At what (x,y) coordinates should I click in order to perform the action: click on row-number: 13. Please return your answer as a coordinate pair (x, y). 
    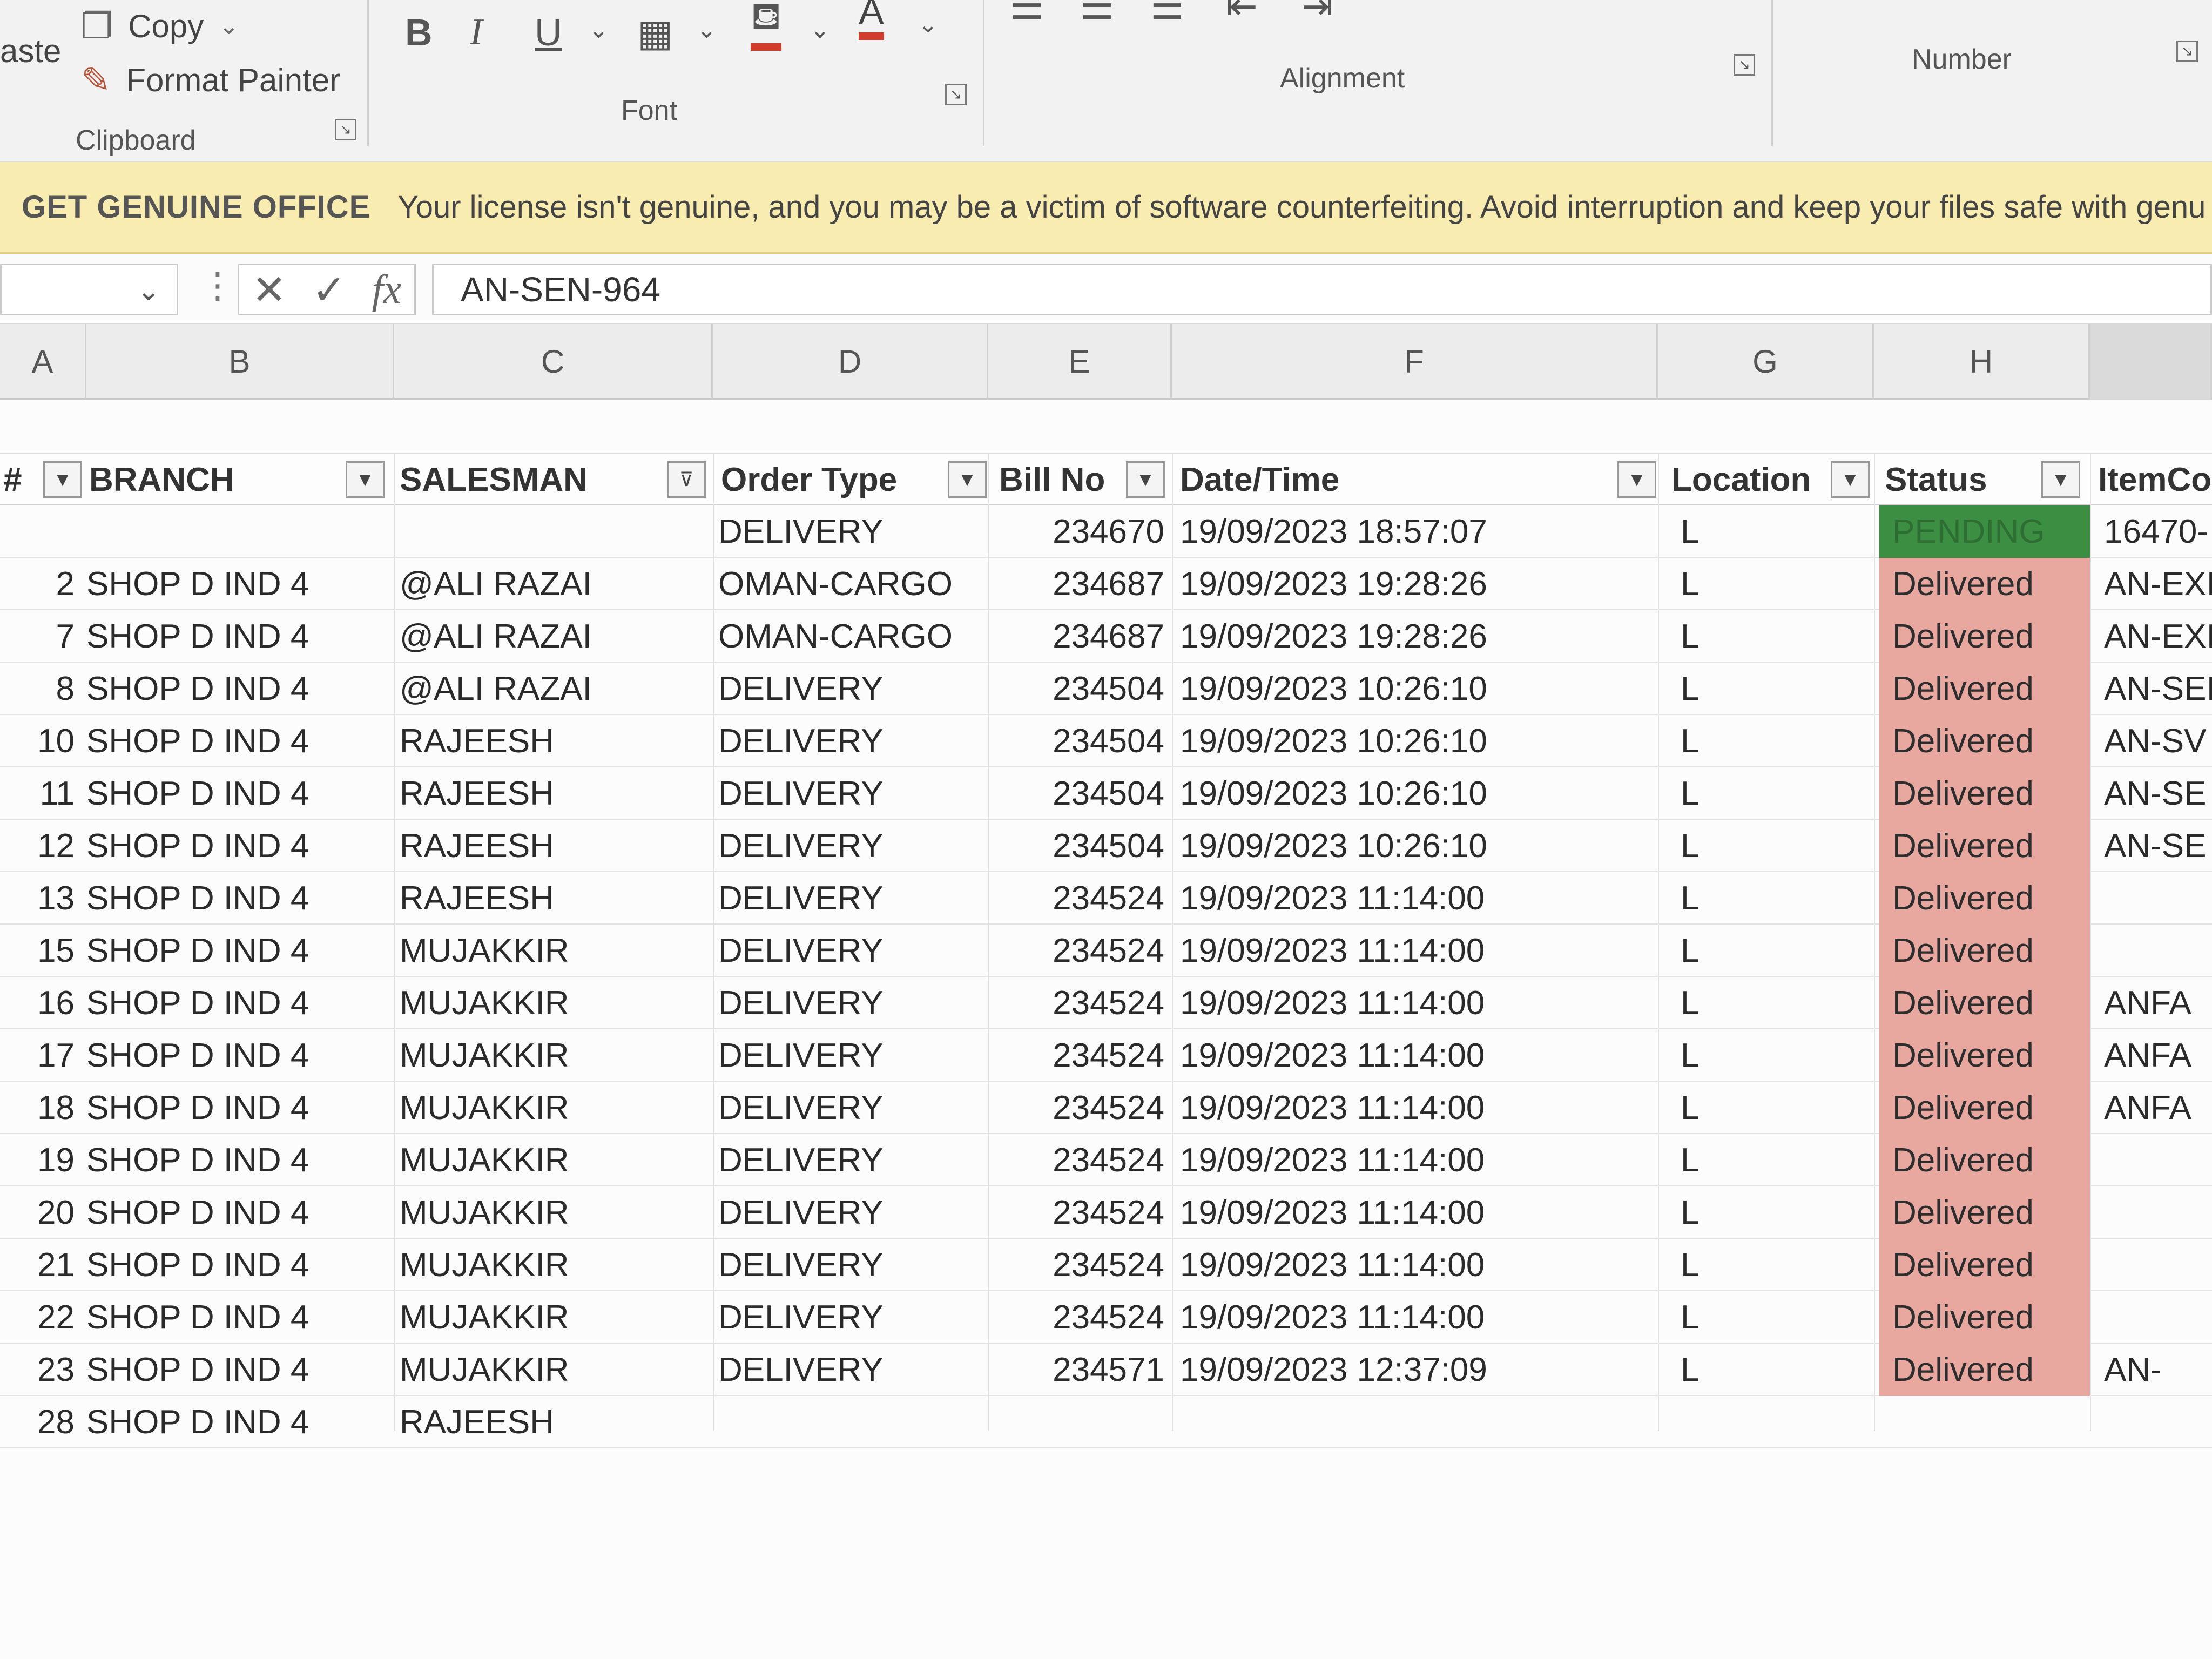
    Looking at the image, I should click on (40, 898).